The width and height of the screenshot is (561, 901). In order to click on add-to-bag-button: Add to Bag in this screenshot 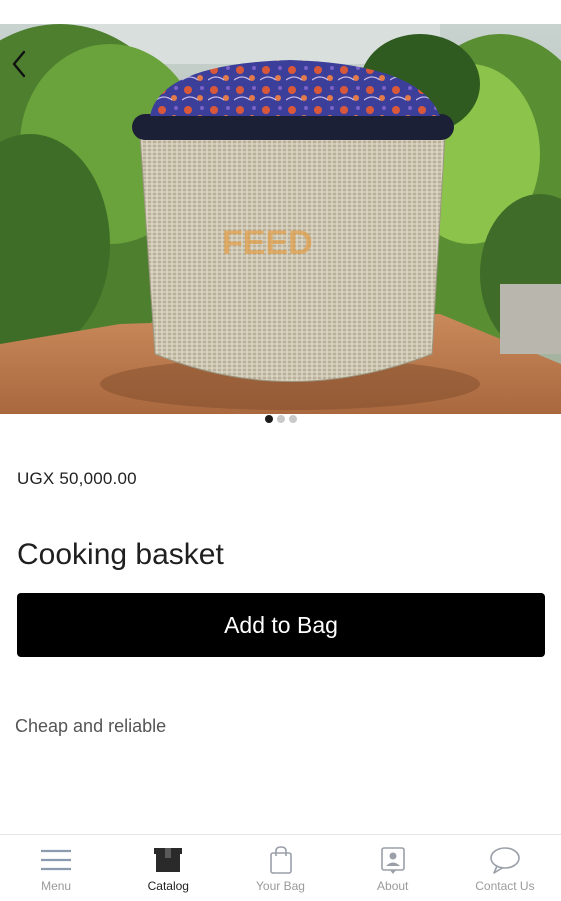, I will do `click(281, 625)`.